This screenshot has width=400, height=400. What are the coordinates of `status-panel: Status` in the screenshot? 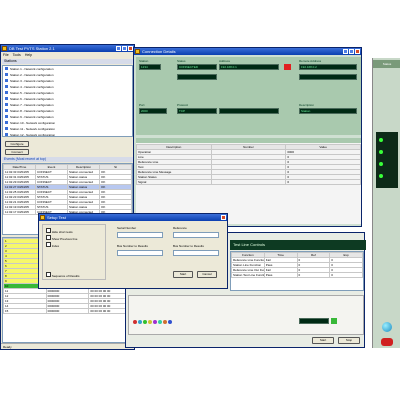 It's located at (386, 203).